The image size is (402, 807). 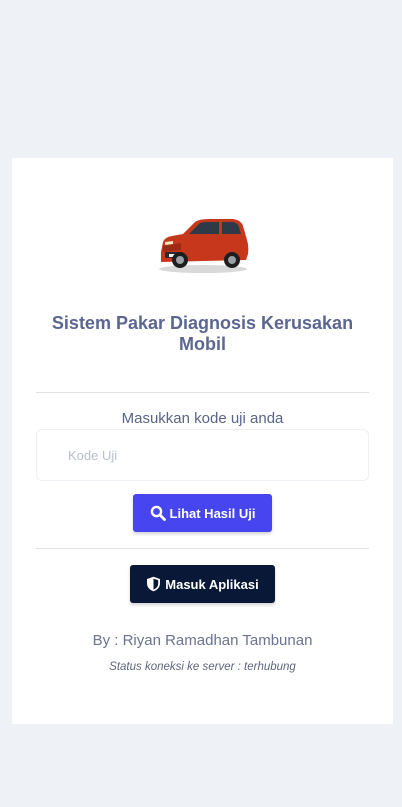 What do you see at coordinates (202, 667) in the screenshot?
I see `connection-status: Status koneksi ke server : terhubung` at bounding box center [202, 667].